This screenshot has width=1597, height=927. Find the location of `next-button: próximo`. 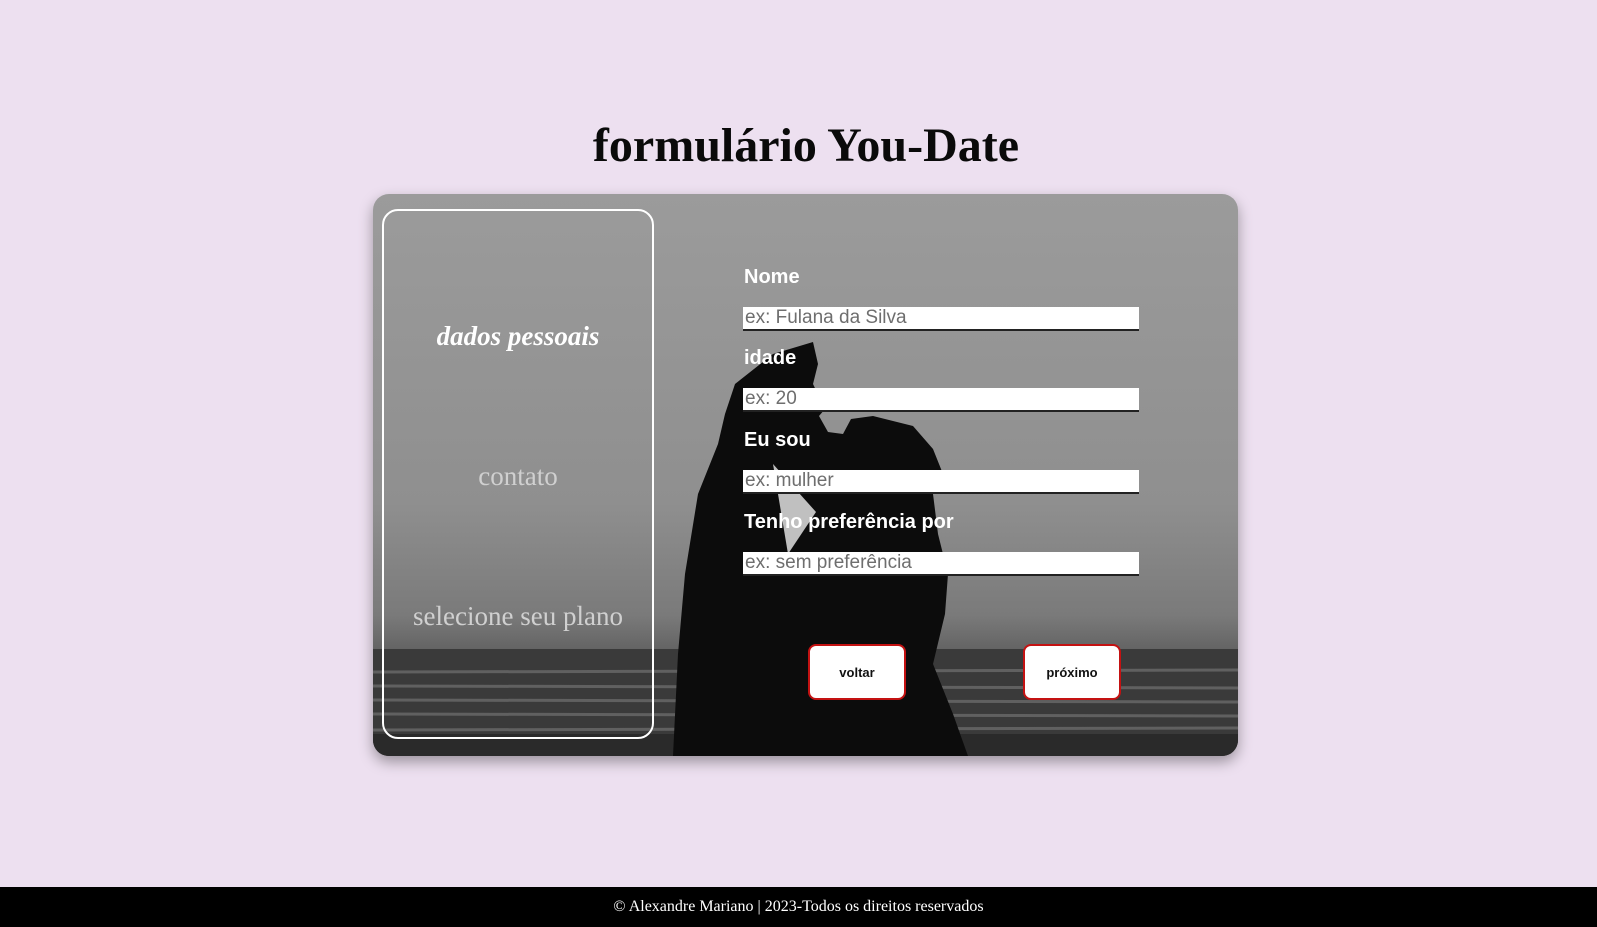

next-button: próximo is located at coordinates (1072, 672).